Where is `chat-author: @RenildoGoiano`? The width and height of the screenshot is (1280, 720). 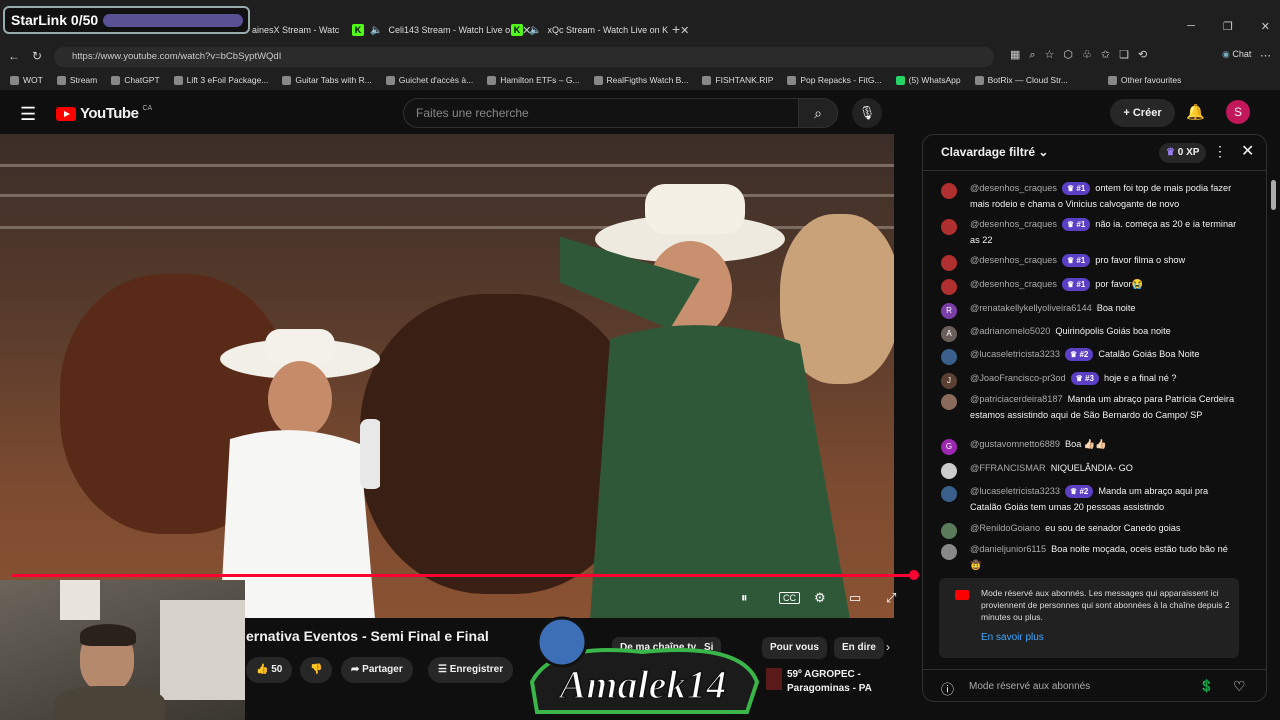 chat-author: @RenildoGoiano is located at coordinates (1005, 528).